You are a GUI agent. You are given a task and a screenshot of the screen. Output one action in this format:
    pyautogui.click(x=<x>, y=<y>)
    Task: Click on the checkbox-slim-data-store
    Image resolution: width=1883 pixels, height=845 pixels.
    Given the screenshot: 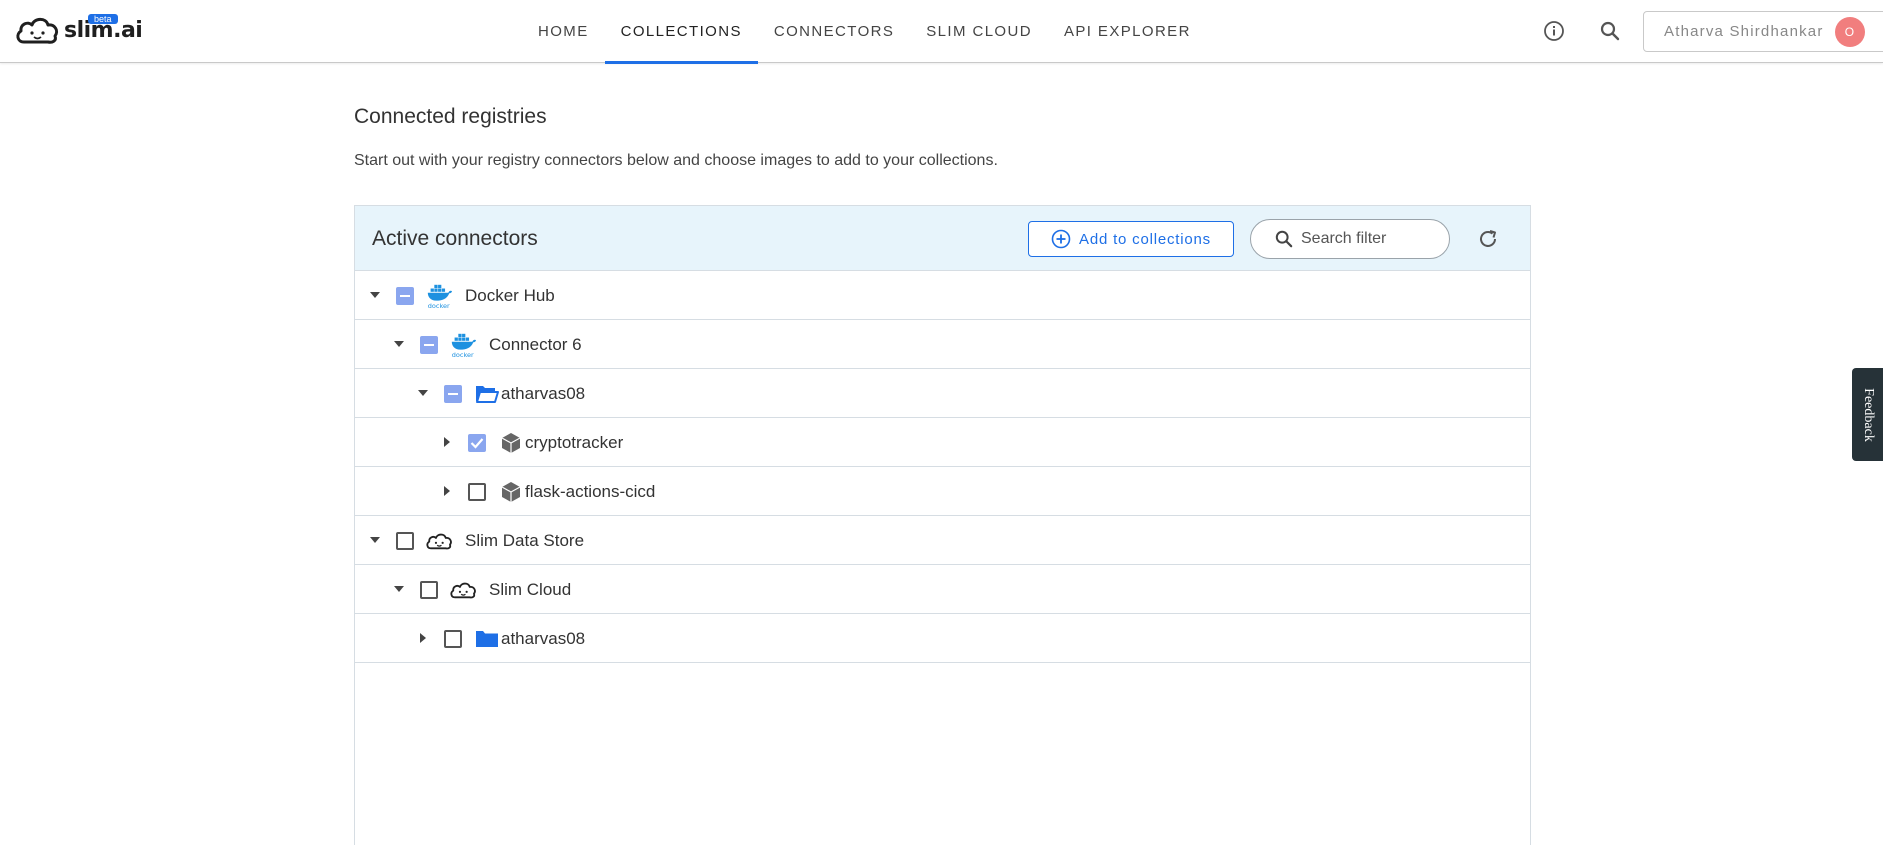 What is the action you would take?
    pyautogui.click(x=405, y=541)
    